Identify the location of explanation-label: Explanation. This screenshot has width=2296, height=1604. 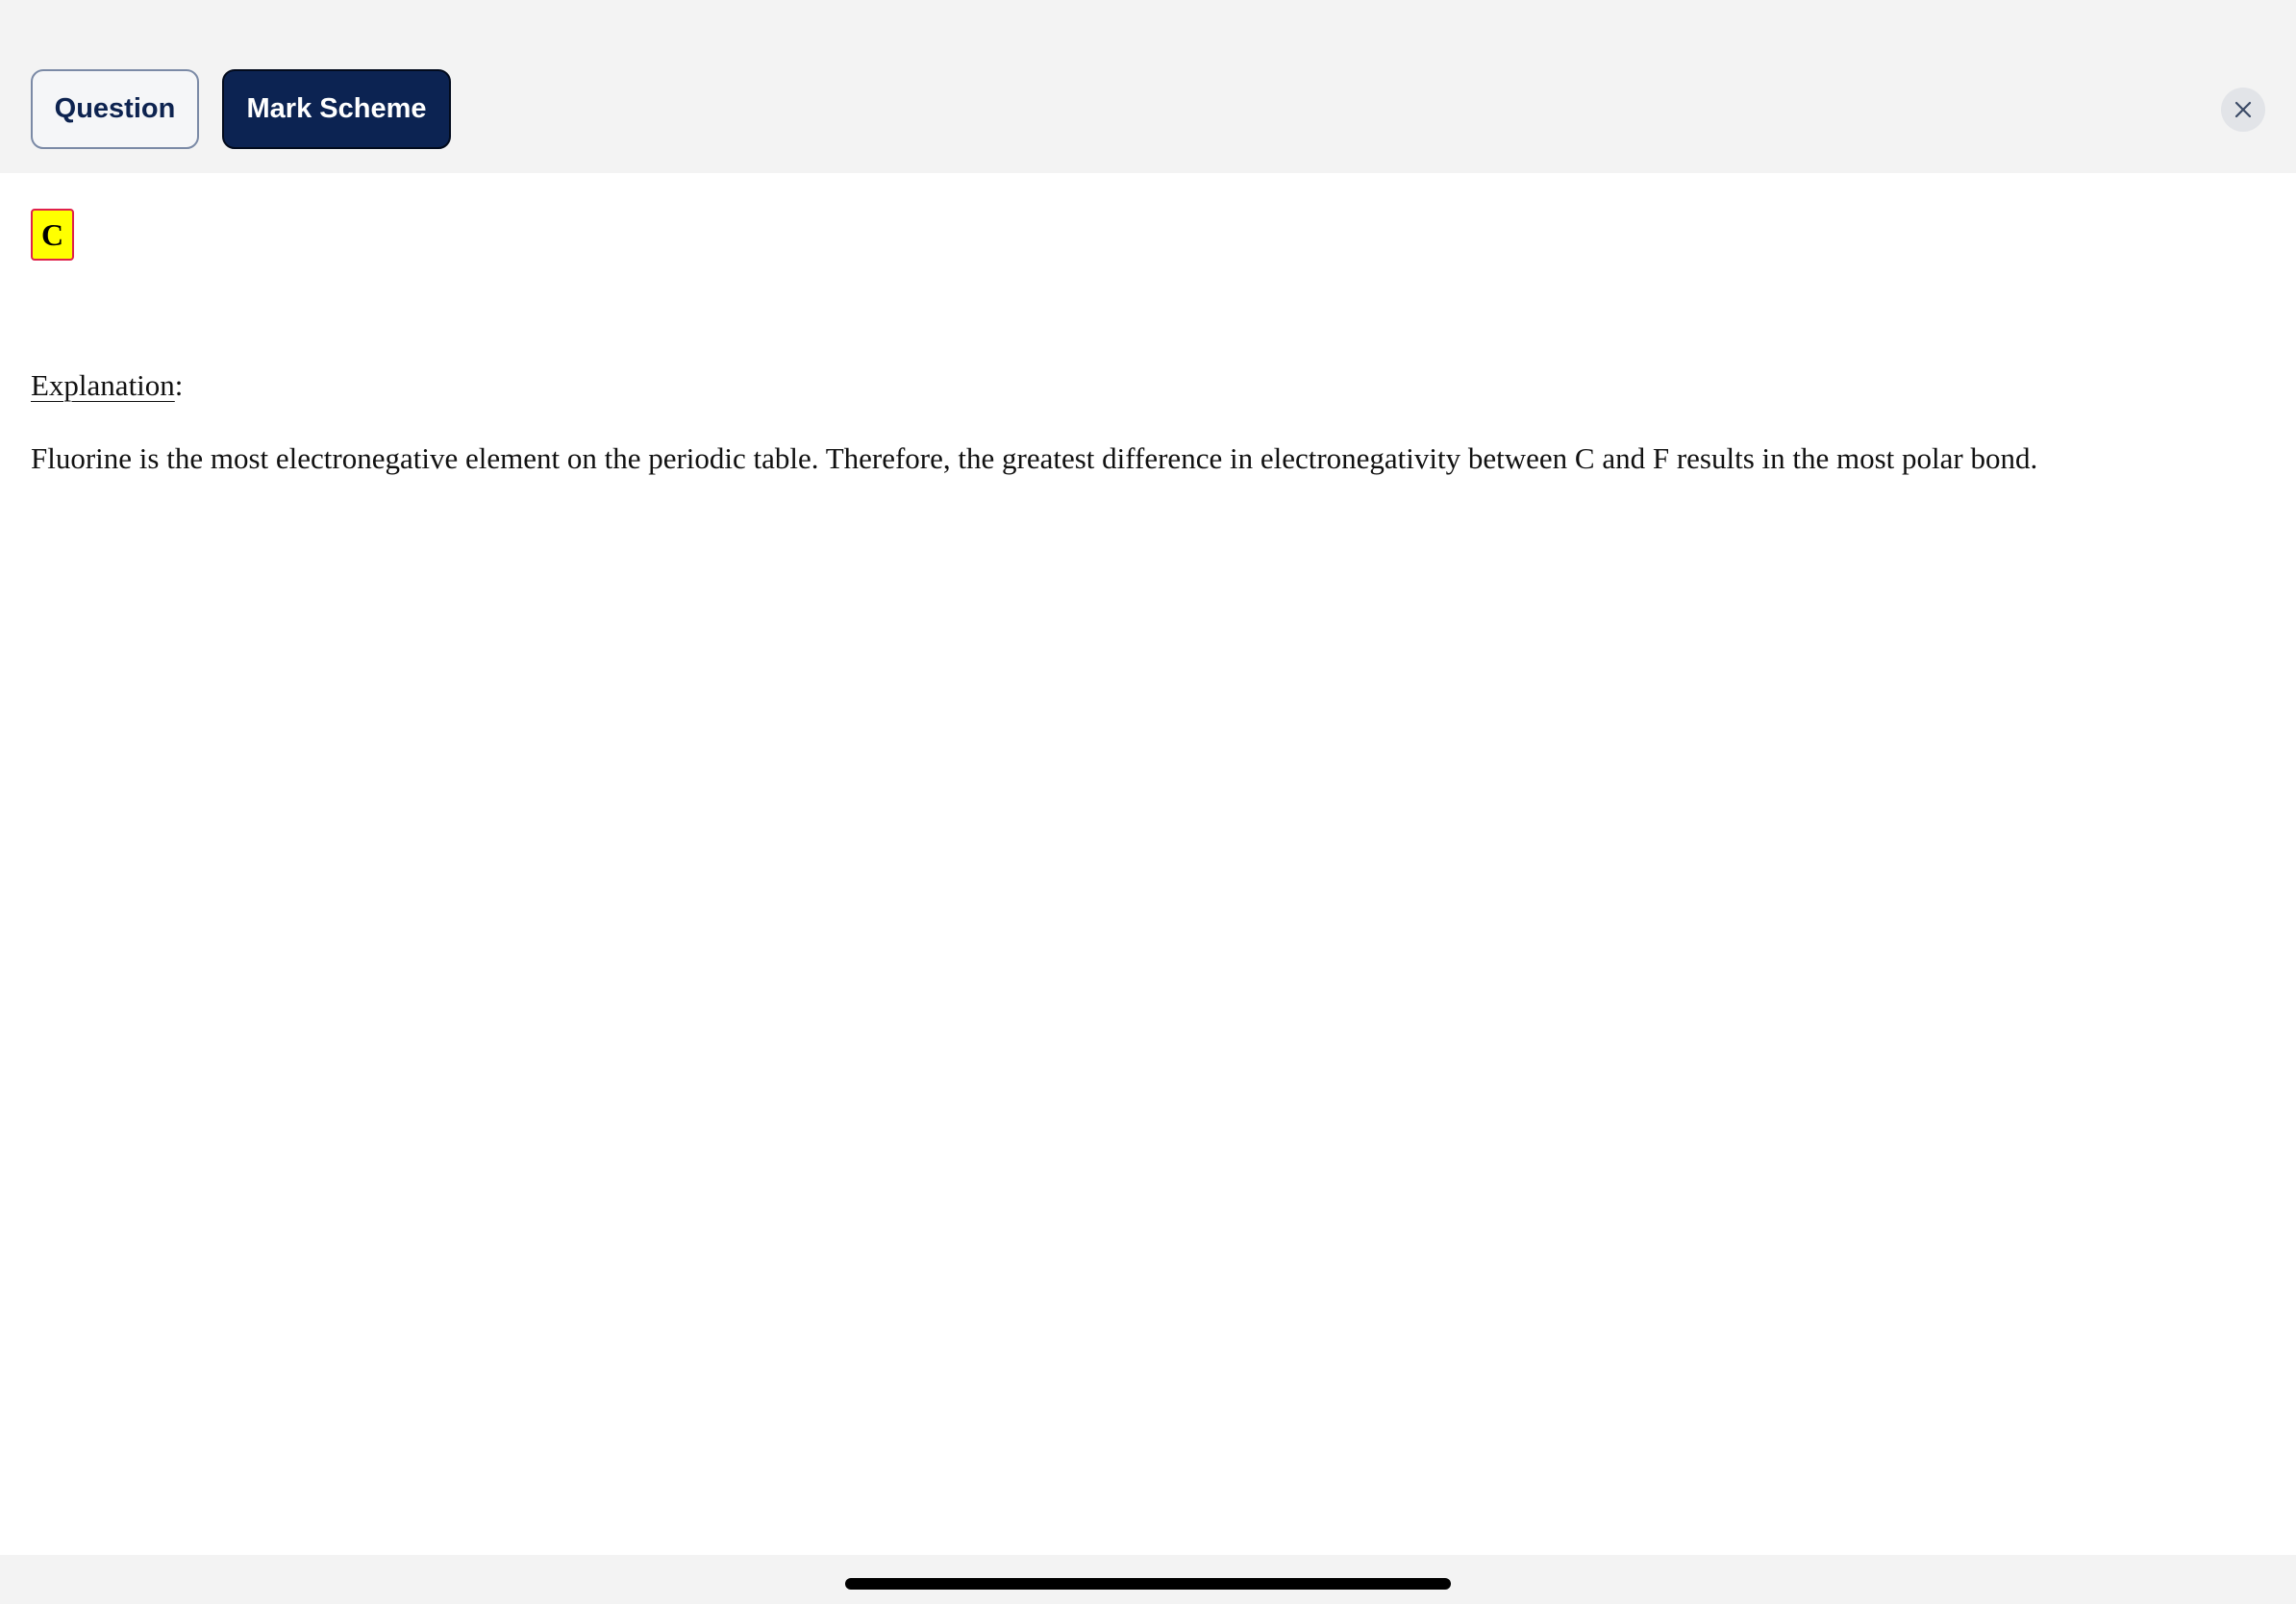
(103, 385).